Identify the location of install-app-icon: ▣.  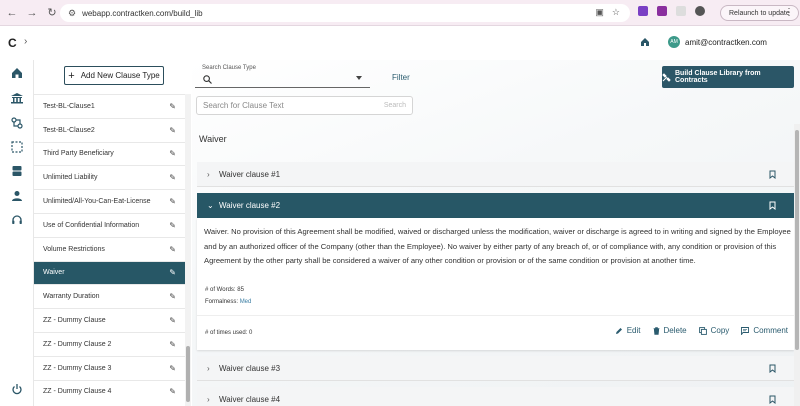
(599, 12).